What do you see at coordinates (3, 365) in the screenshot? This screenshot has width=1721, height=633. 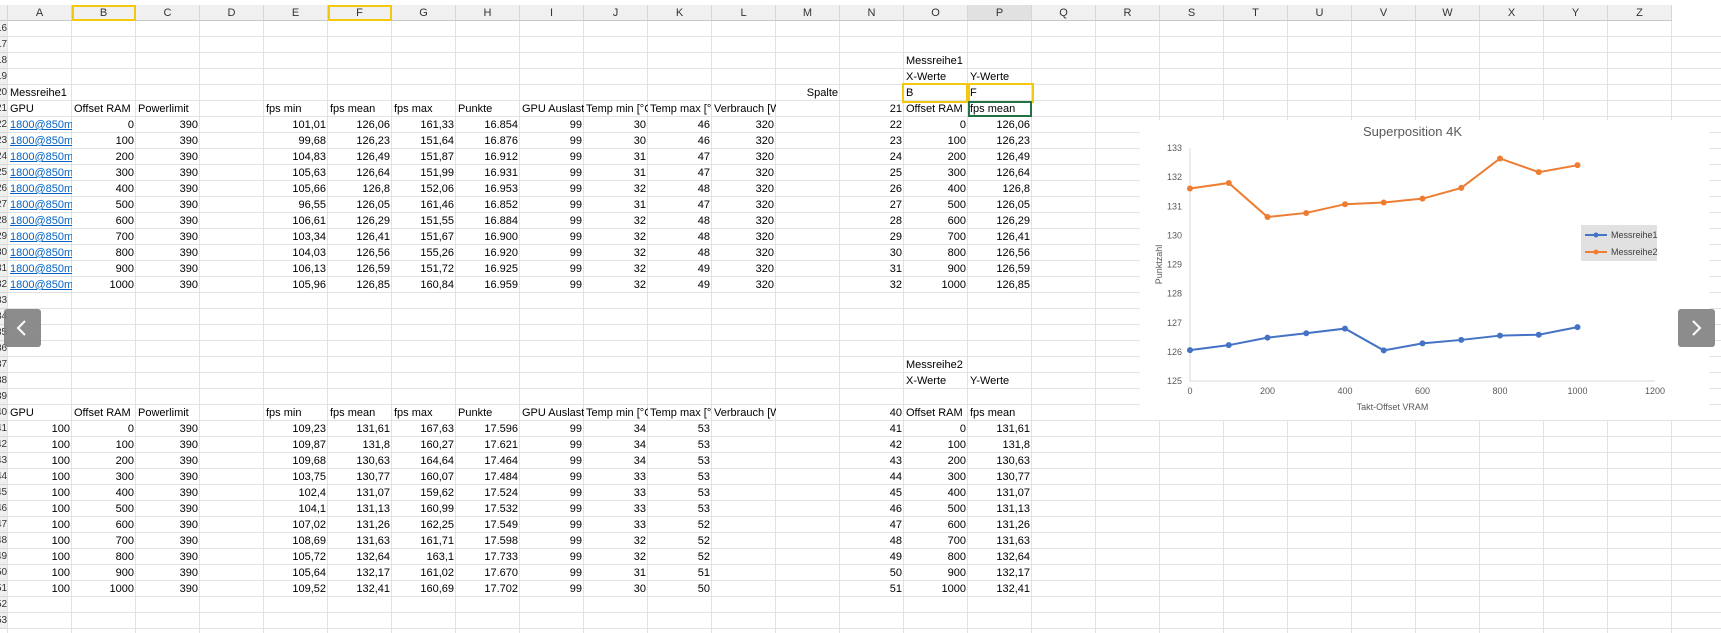 I see `row-header: 37` at bounding box center [3, 365].